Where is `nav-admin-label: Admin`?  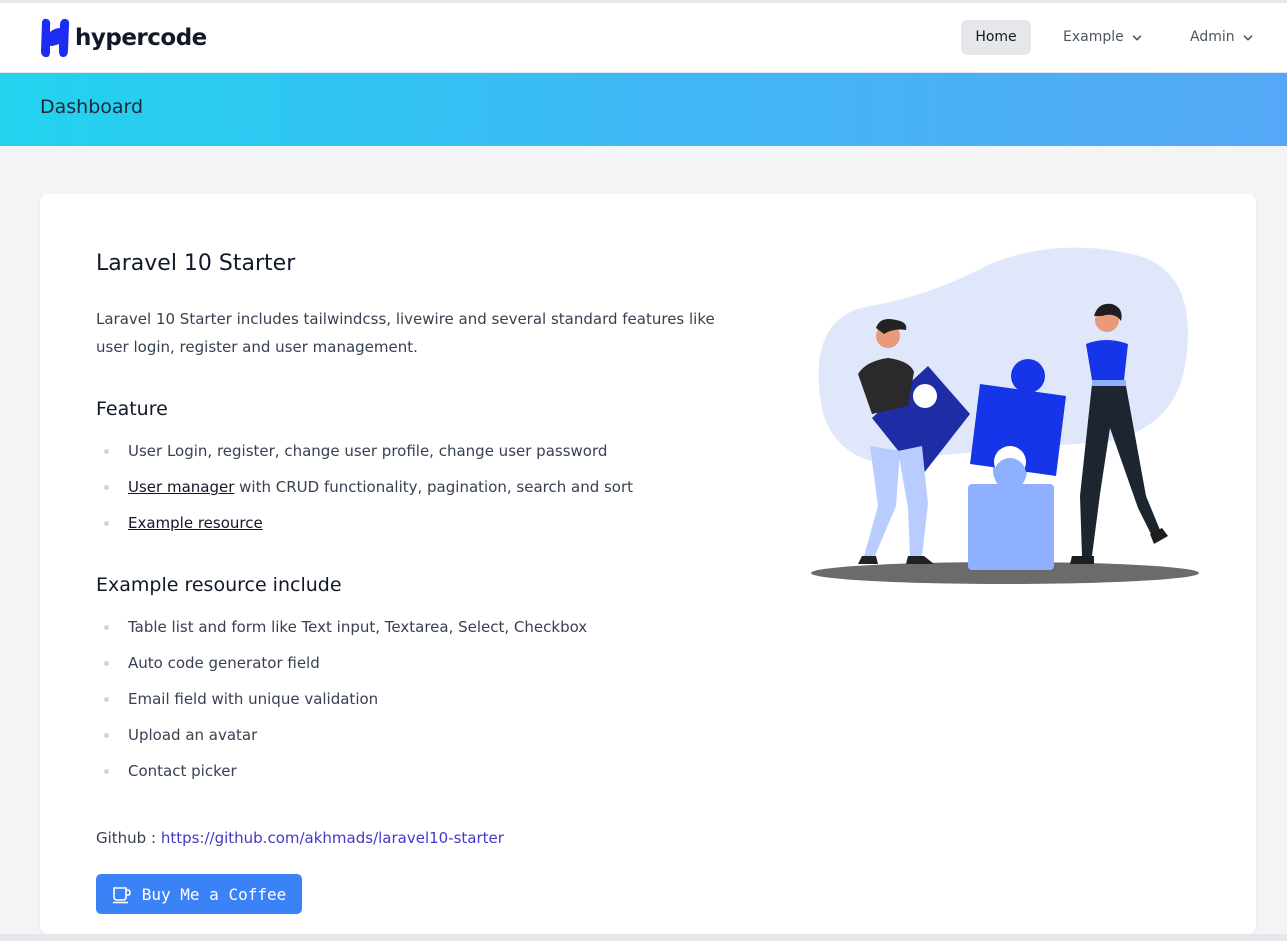 nav-admin-label: Admin is located at coordinates (1212, 37).